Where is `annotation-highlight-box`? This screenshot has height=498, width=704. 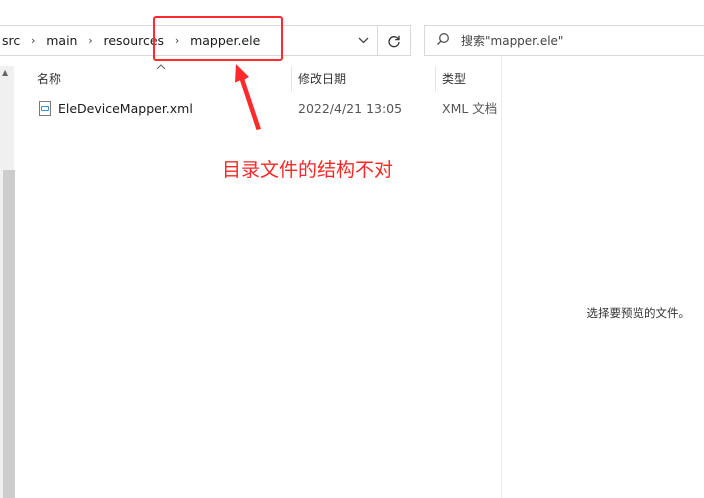
annotation-highlight-box is located at coordinates (218, 38).